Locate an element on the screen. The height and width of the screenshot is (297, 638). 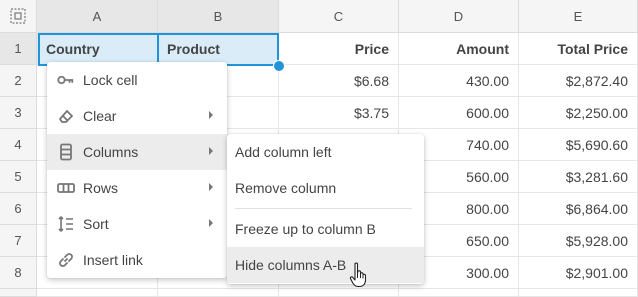
menu-item-label: Clear is located at coordinates (100, 116).